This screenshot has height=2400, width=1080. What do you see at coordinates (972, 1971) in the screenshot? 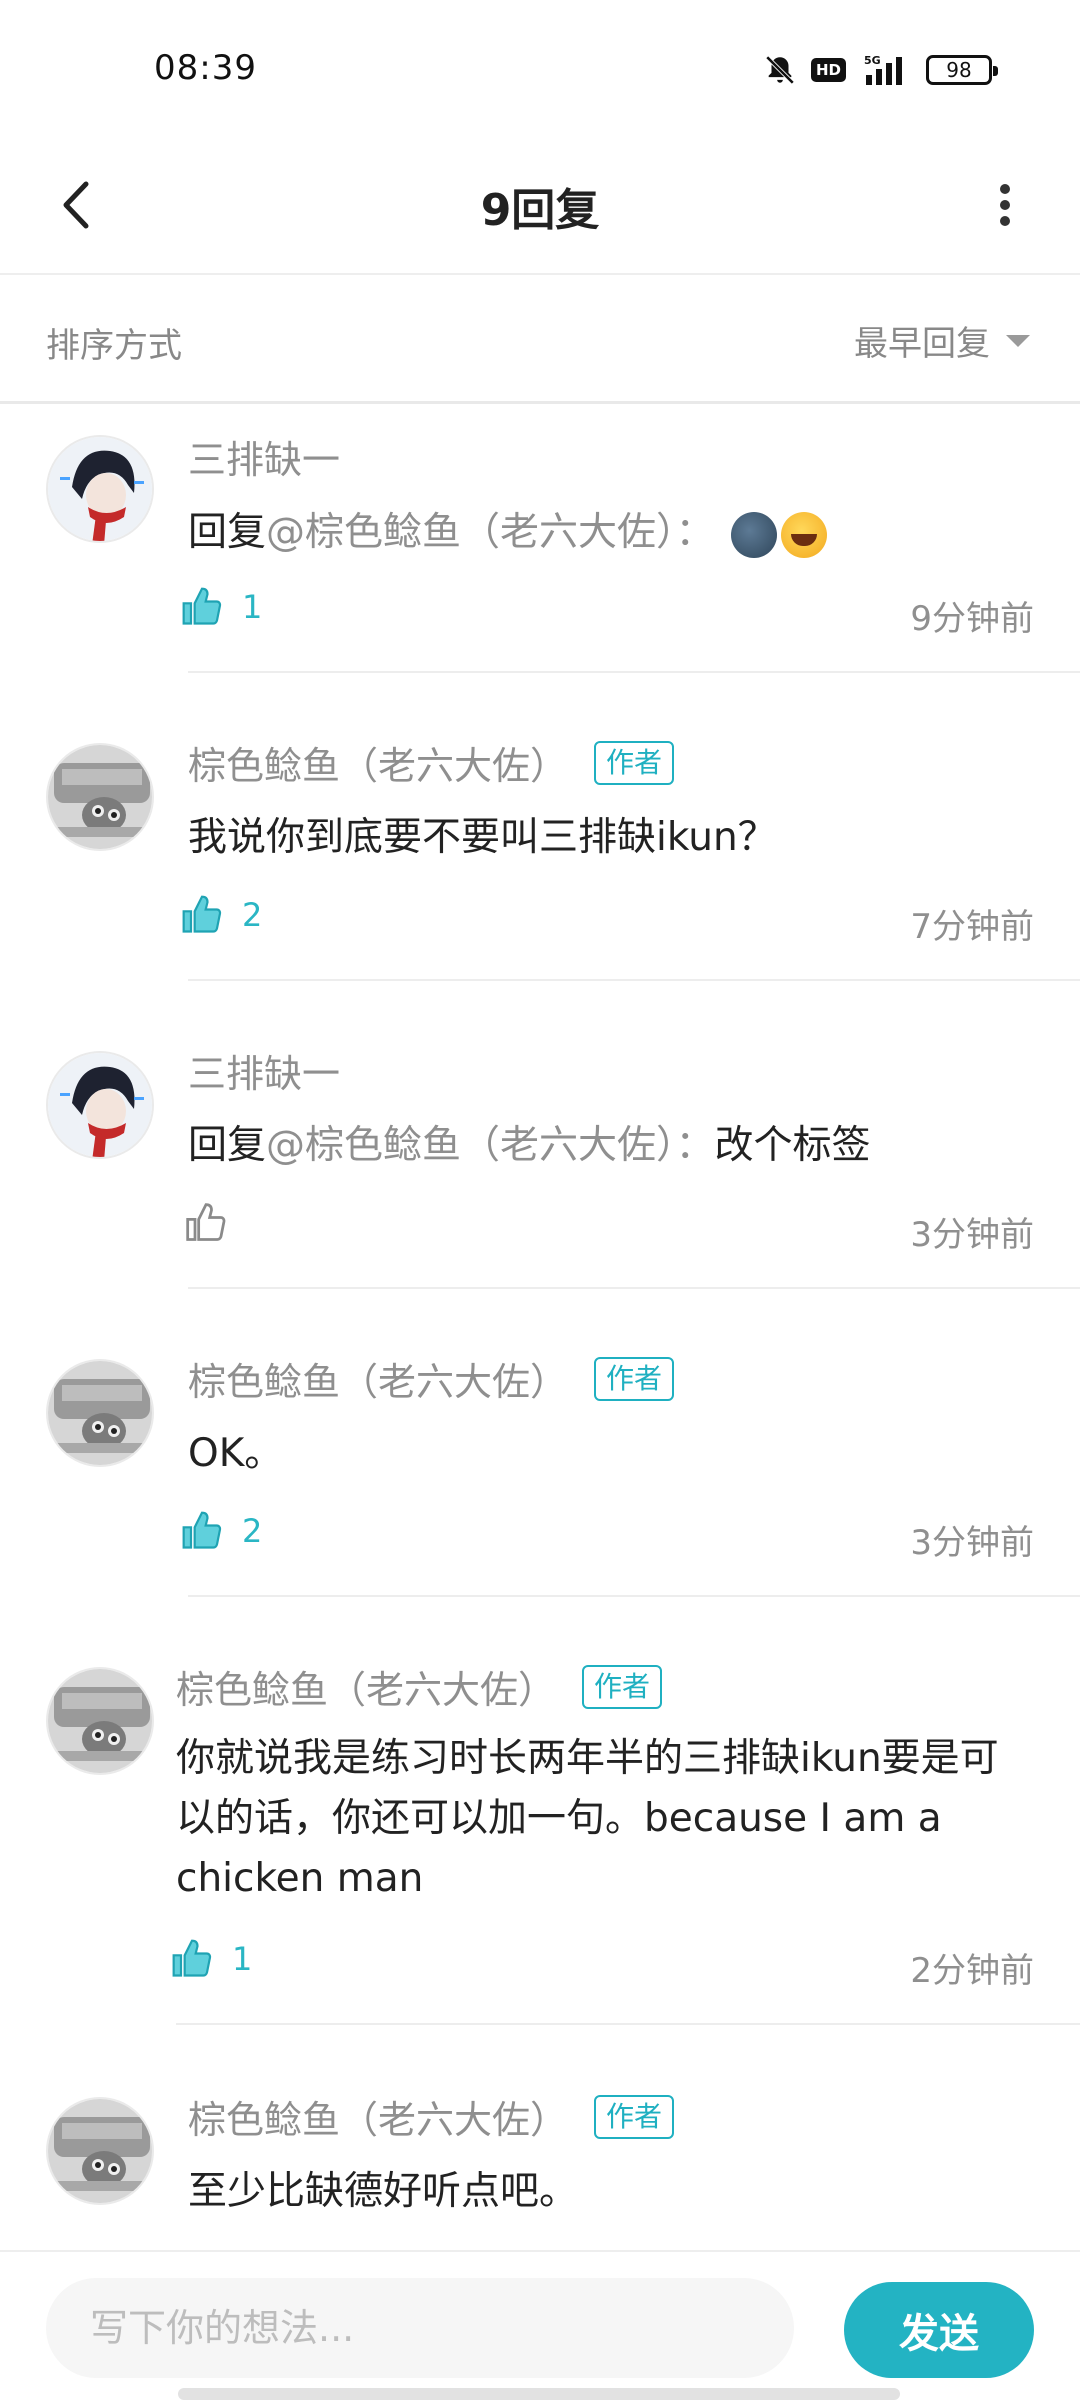
I see `comment-time: 2分钟前` at bounding box center [972, 1971].